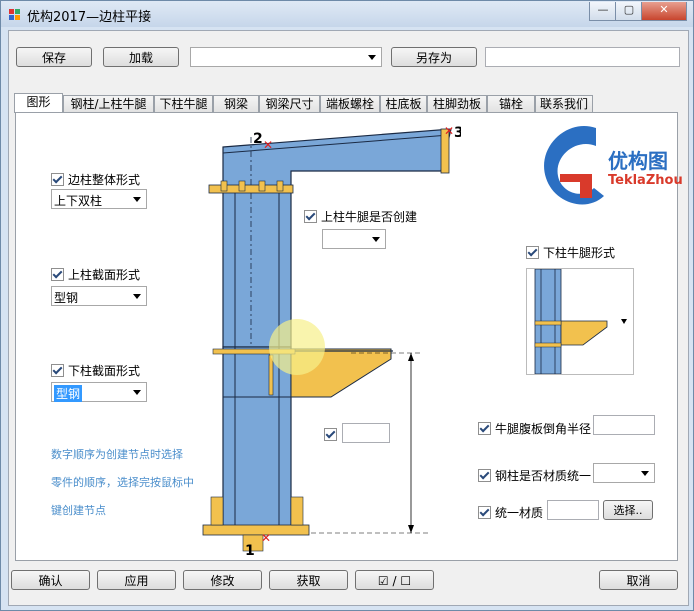 This screenshot has width=694, height=611. I want to click on unlabeled-input, so click(366, 433).